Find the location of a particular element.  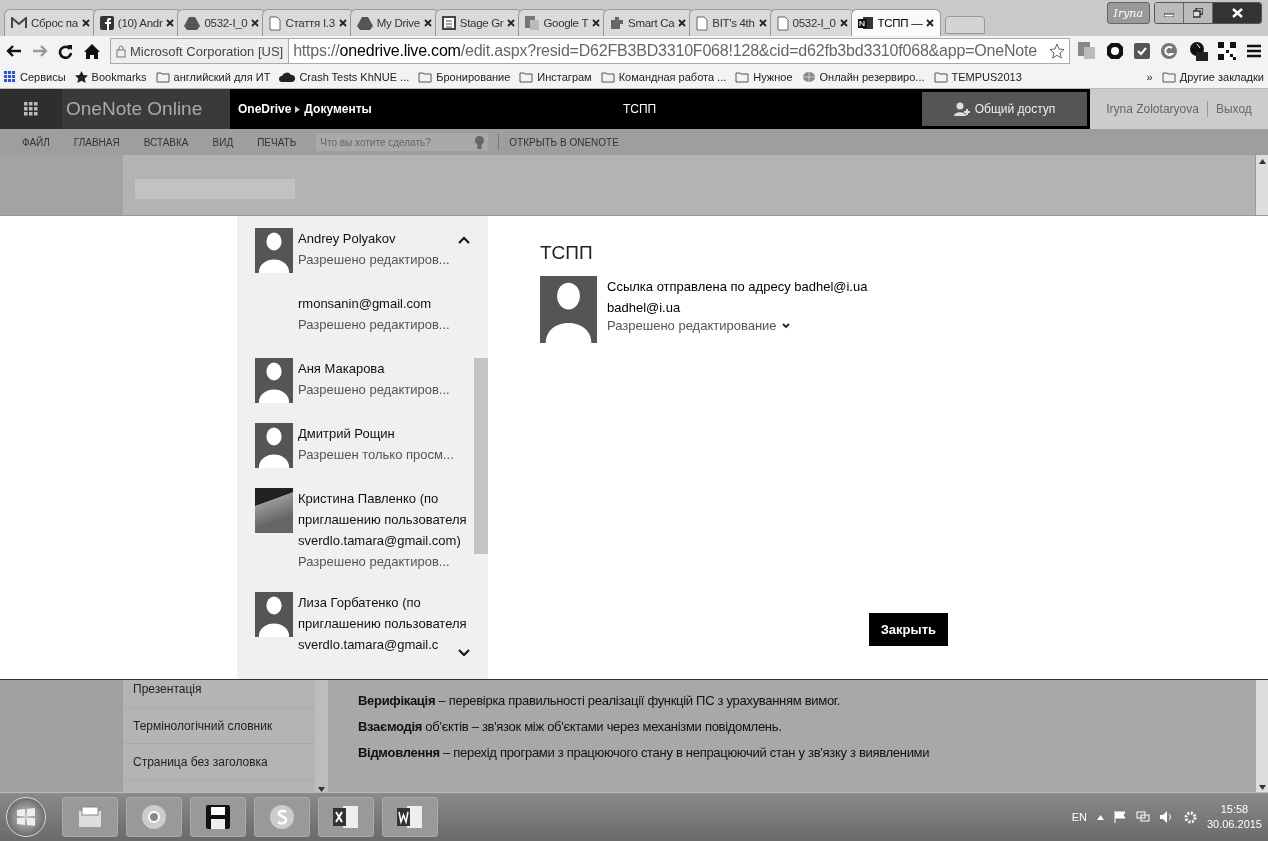

forward-button is located at coordinates (41, 51).